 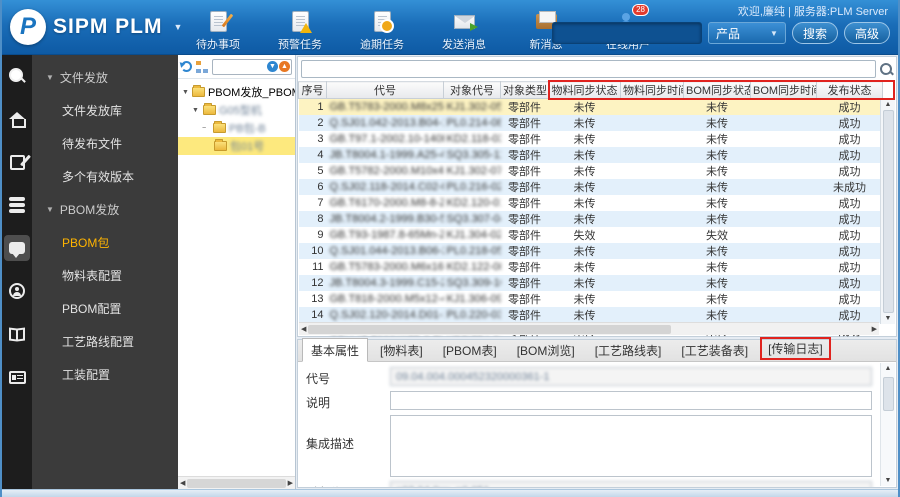 I want to click on refresh-icon, so click(x=186, y=66).